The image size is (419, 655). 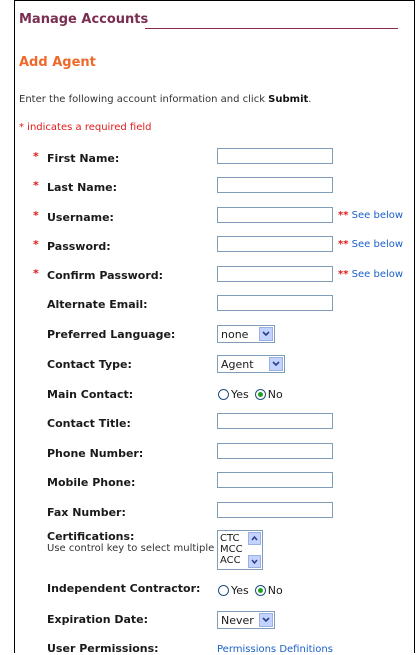 I want to click on independent-contractor-no-label: No, so click(x=275, y=590).